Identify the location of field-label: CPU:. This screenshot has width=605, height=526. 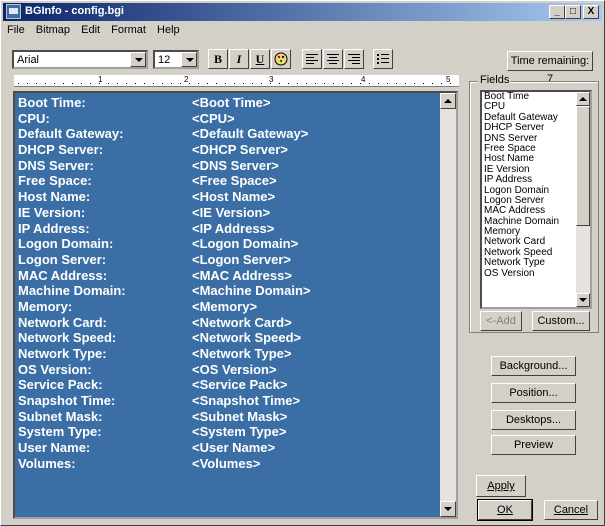
(34, 118).